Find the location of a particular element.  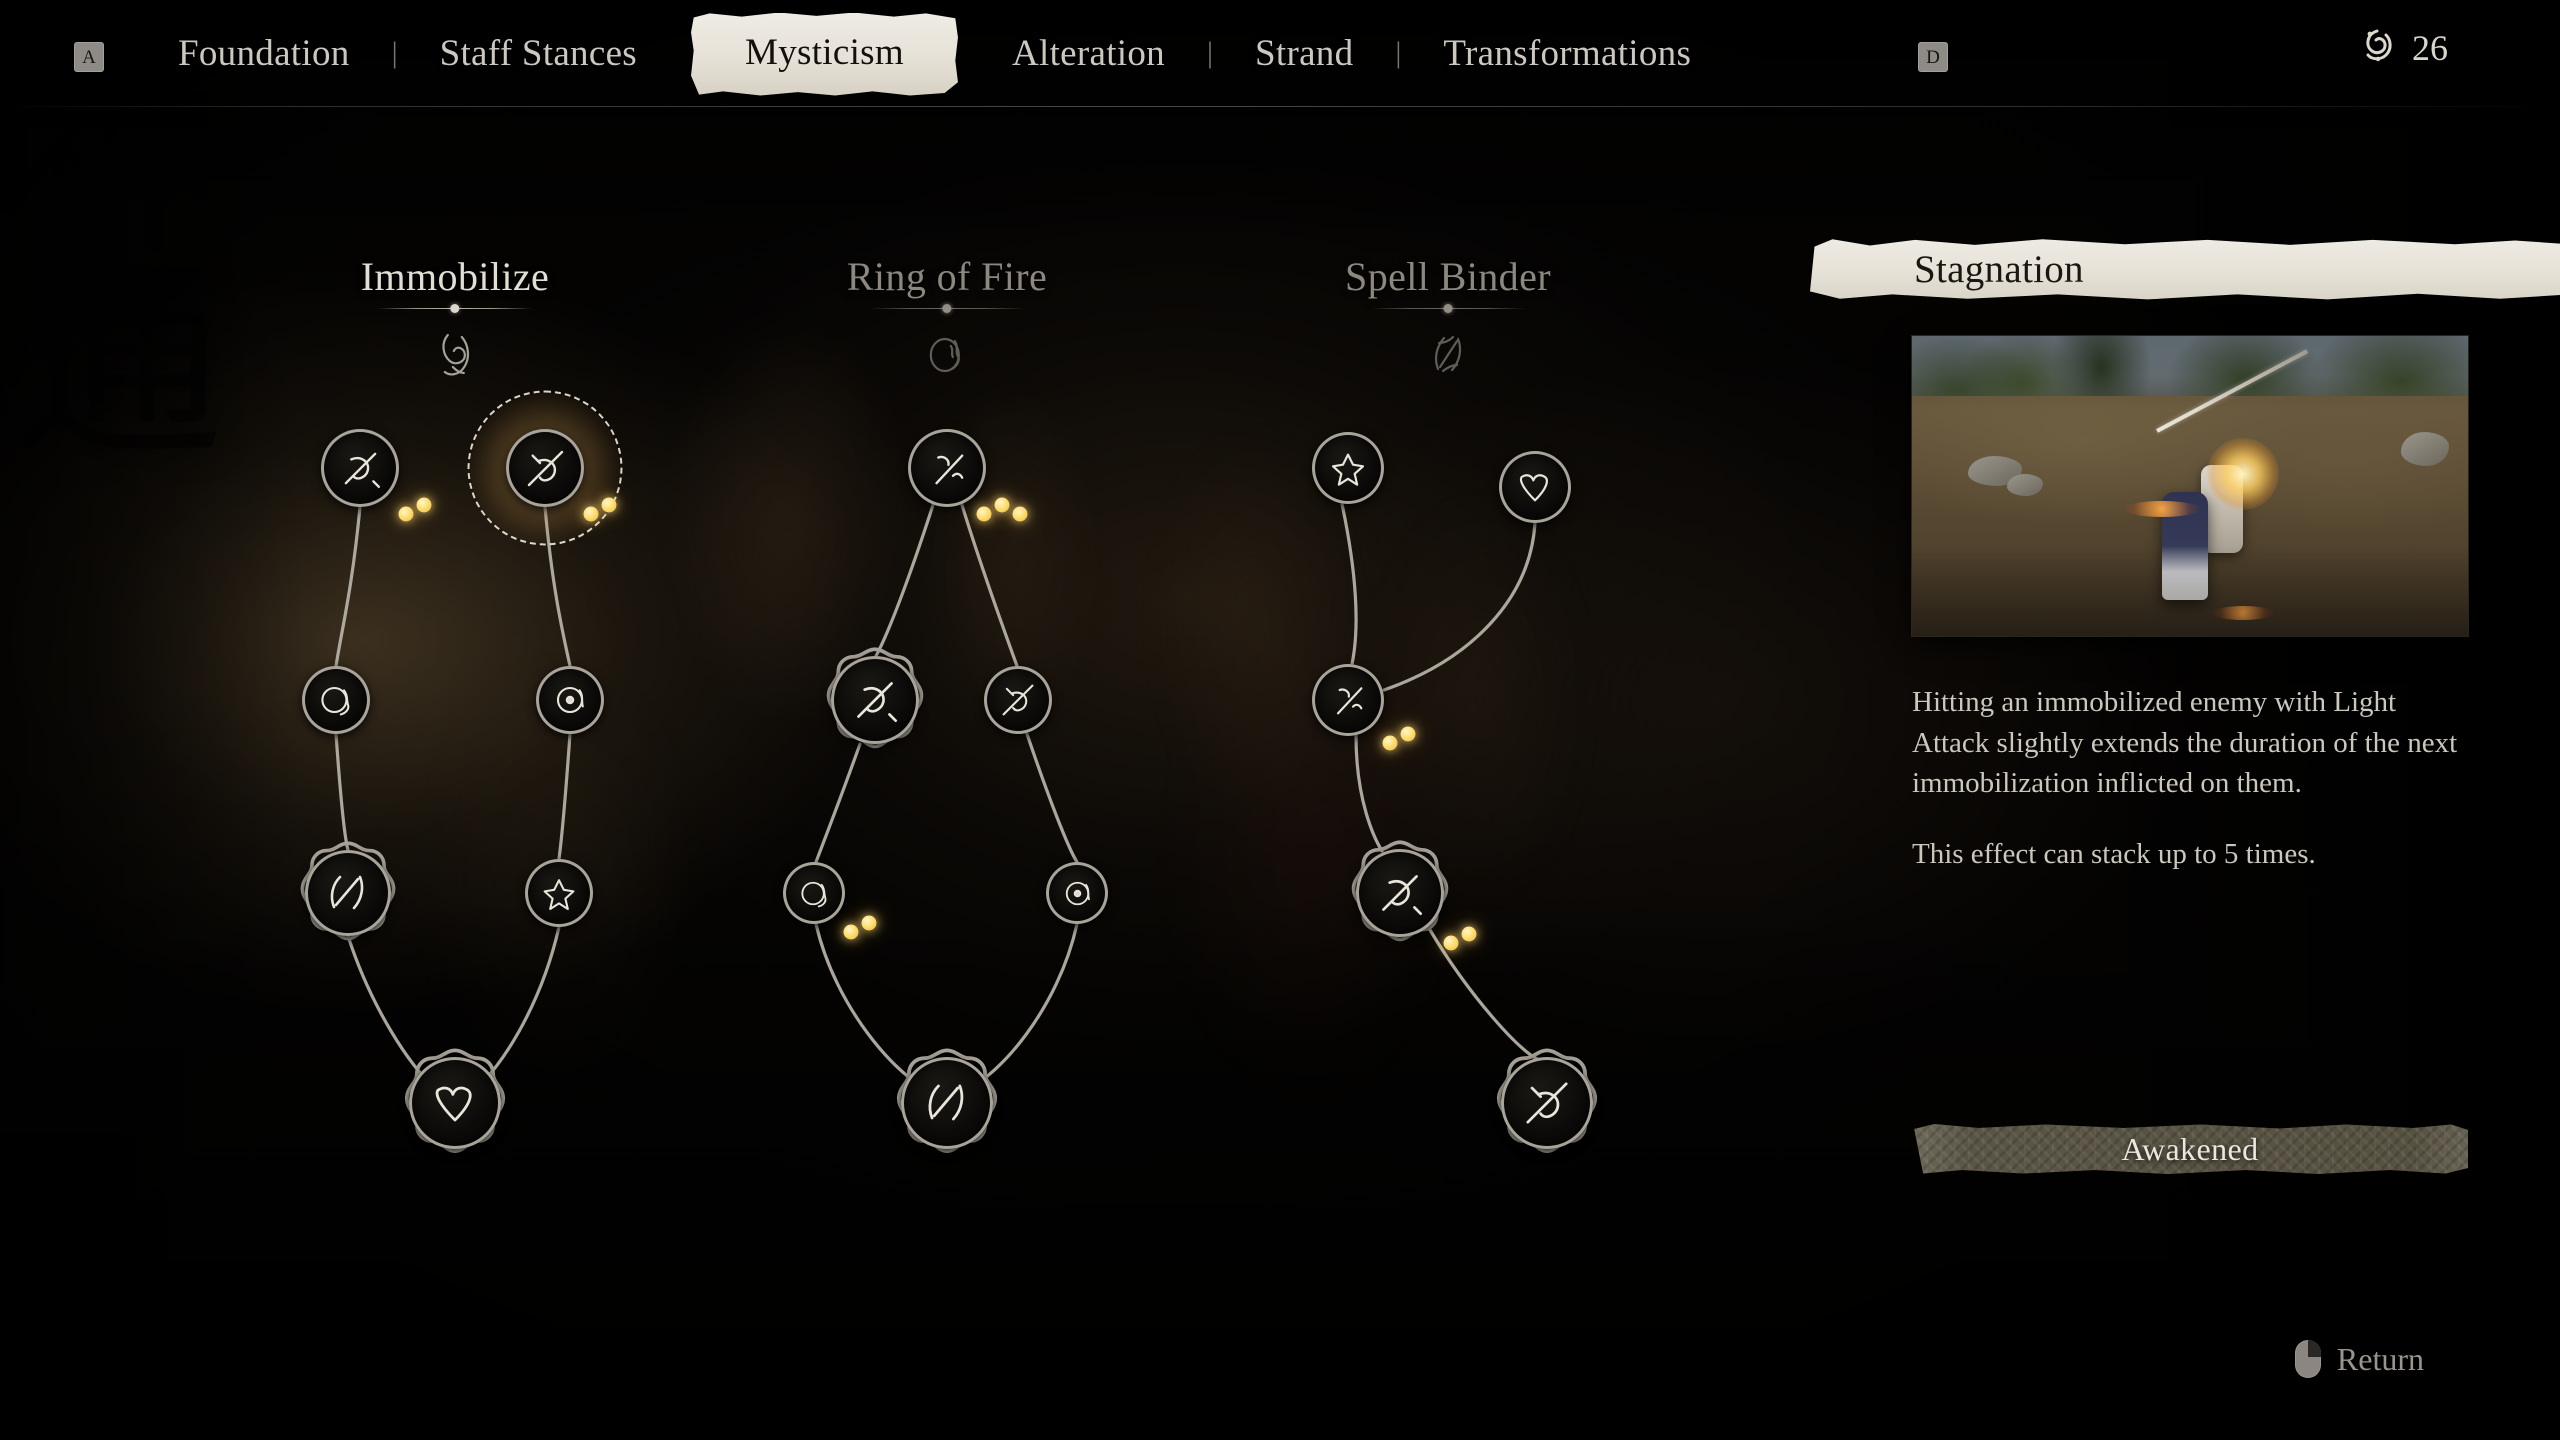

nav-tab-mysticism: Mysticism is located at coordinates (824, 53).